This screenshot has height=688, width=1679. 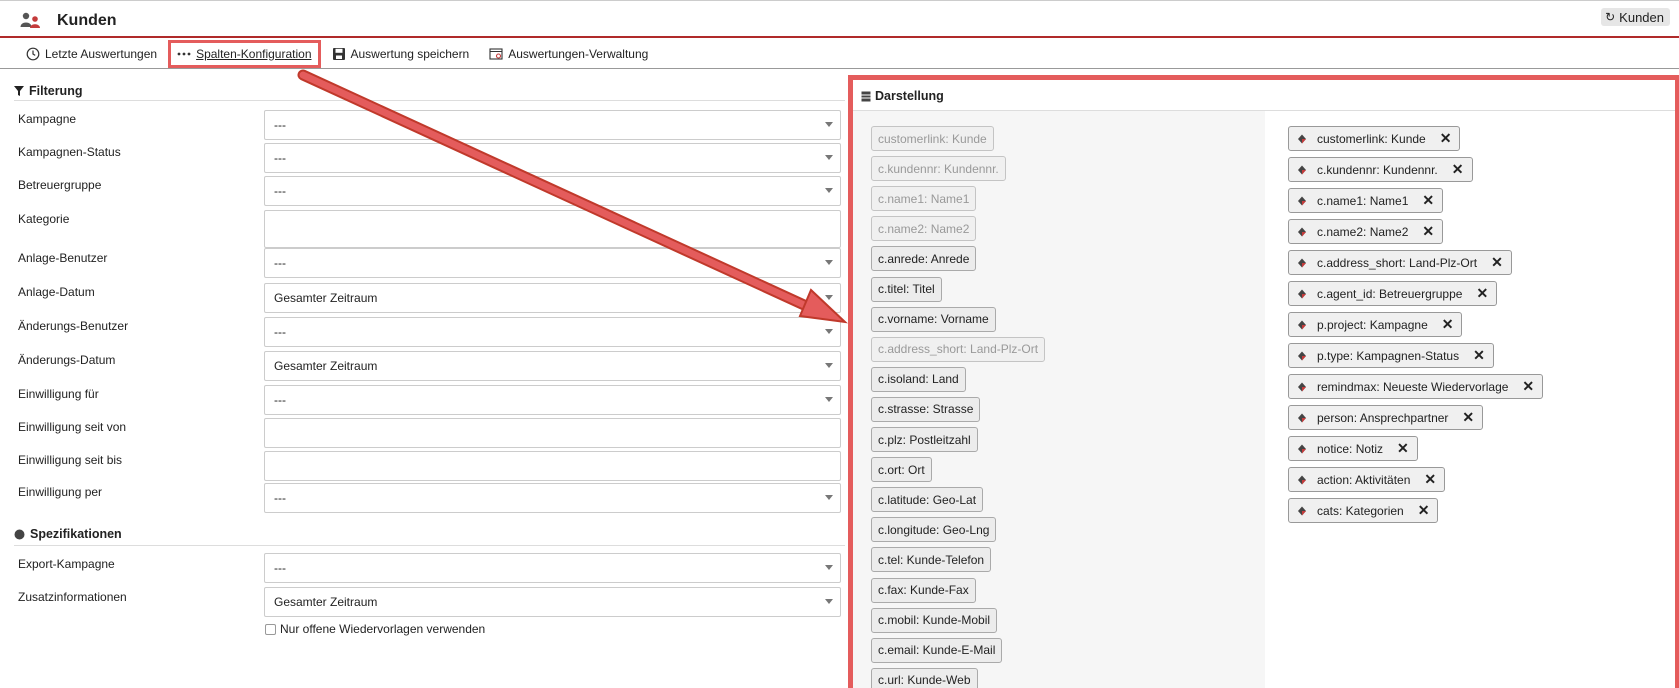 What do you see at coordinates (552, 602) in the screenshot?
I see `select-zusatzinformationen: Gesamter Zeitraum` at bounding box center [552, 602].